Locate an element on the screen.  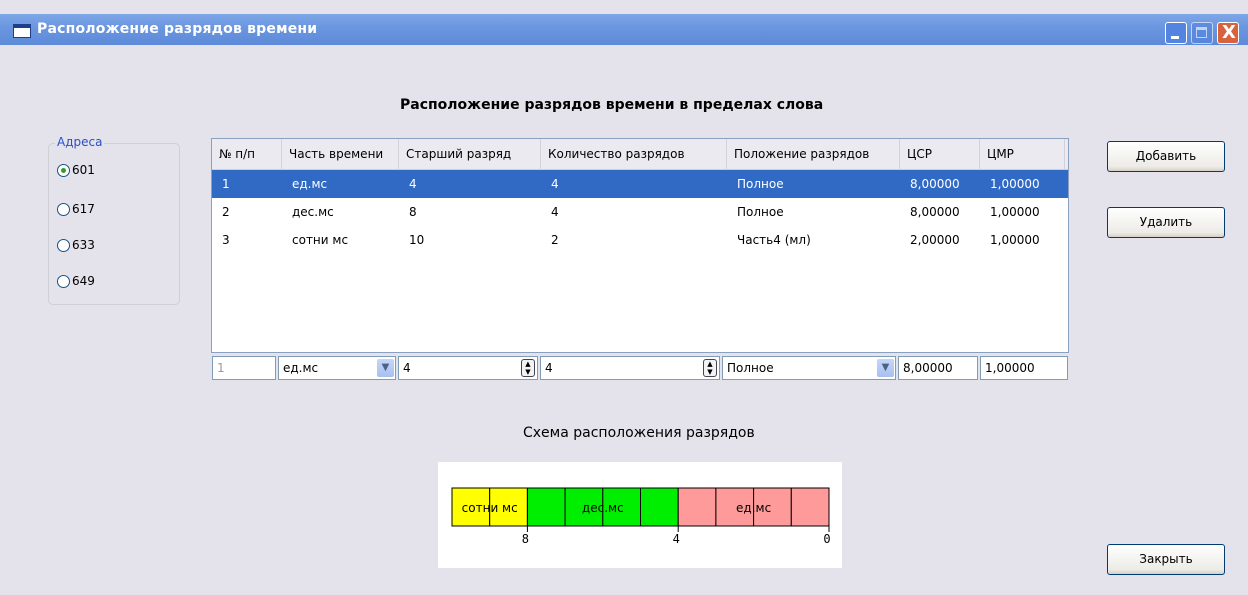
bit-position-value: Полное is located at coordinates (750, 368).